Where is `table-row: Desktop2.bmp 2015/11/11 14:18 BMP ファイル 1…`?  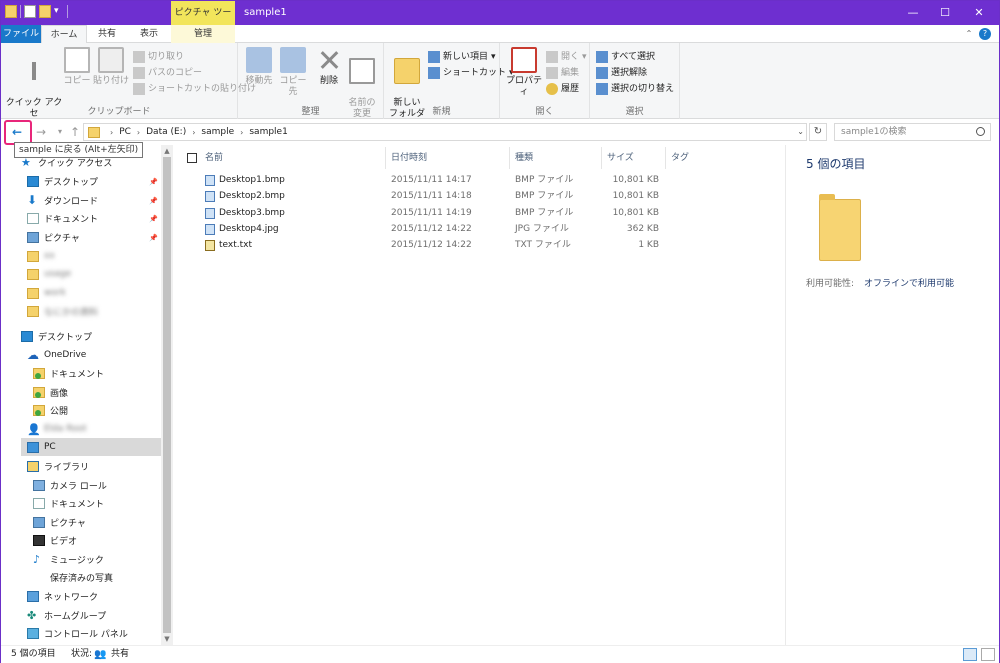
table-row: Desktop2.bmp 2015/11/11 14:18 BMP ファイル 1… is located at coordinates (479, 196).